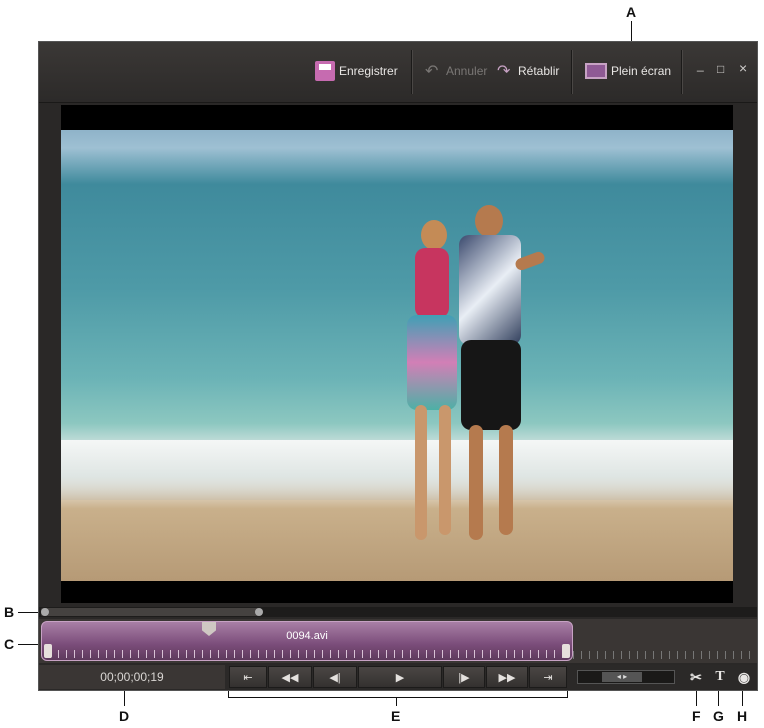 This screenshot has width=764, height=728. I want to click on callout-a: A, so click(631, 12).